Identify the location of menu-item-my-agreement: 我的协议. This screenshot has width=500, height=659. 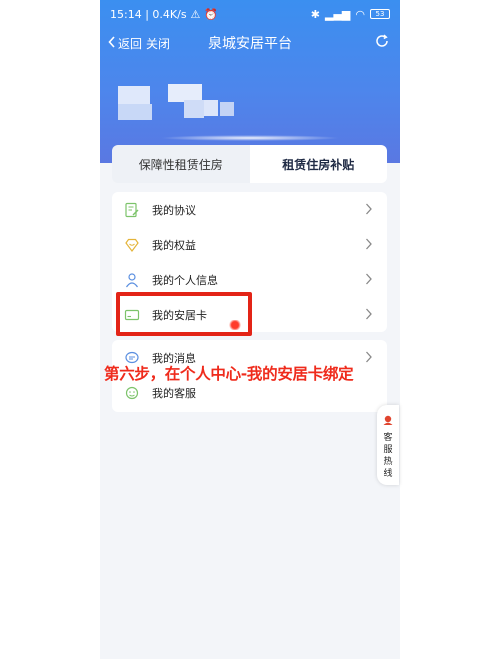
(249, 209).